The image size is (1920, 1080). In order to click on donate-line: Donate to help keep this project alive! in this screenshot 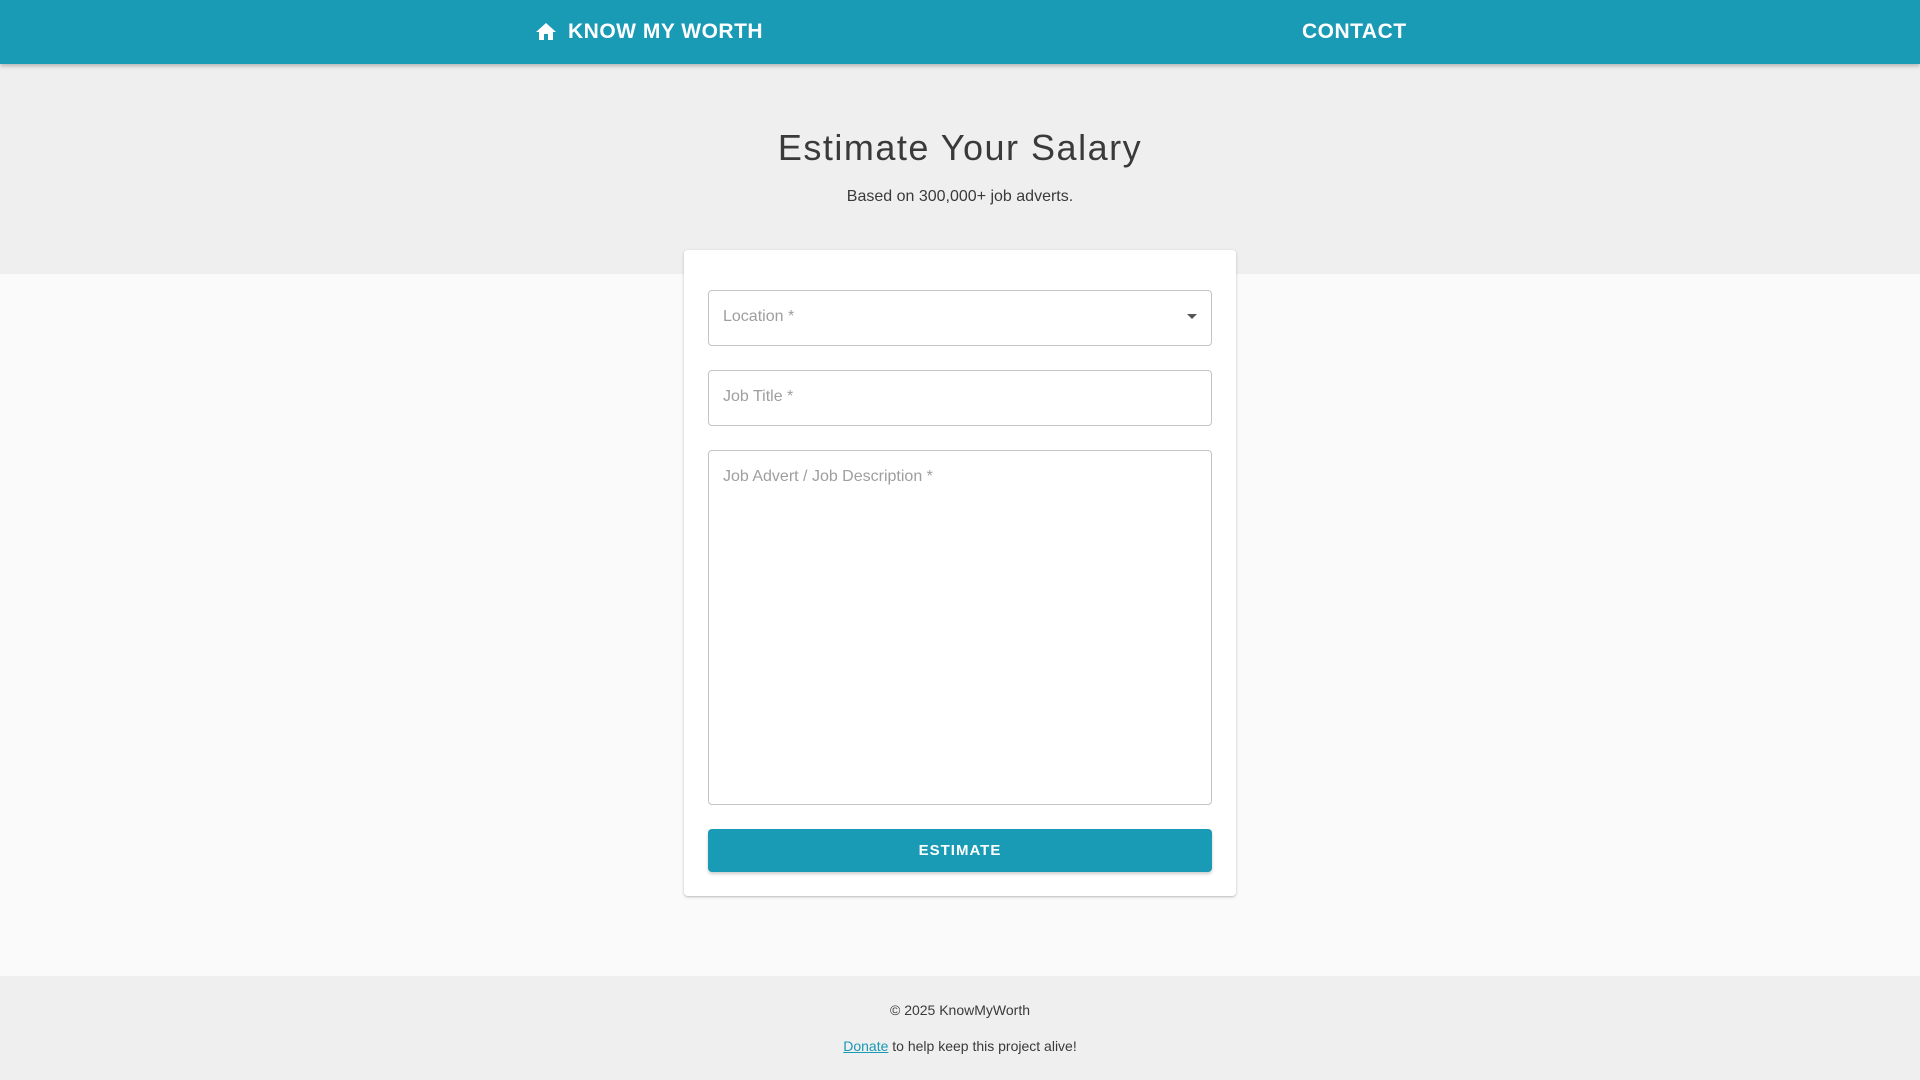, I will do `click(960, 1046)`.